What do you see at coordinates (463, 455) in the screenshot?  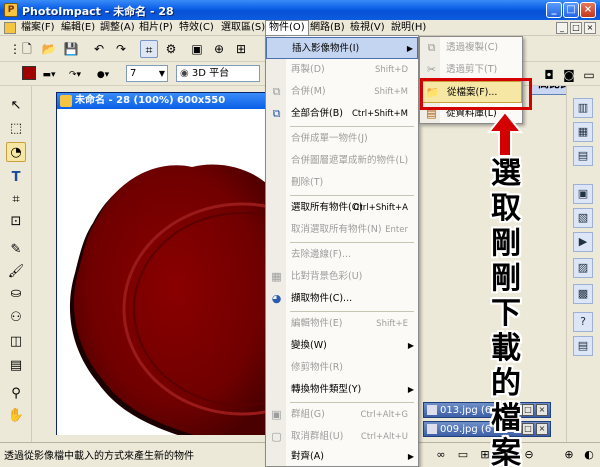 I see `view-icon: ▭` at bounding box center [463, 455].